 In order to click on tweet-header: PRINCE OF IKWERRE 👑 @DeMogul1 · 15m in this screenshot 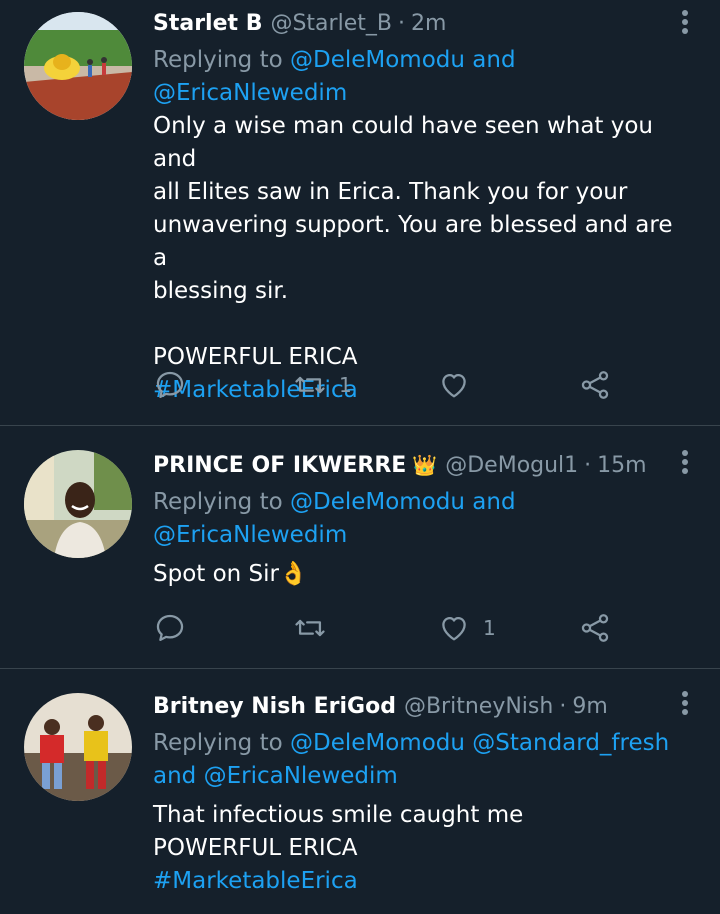, I will do `click(421, 465)`.